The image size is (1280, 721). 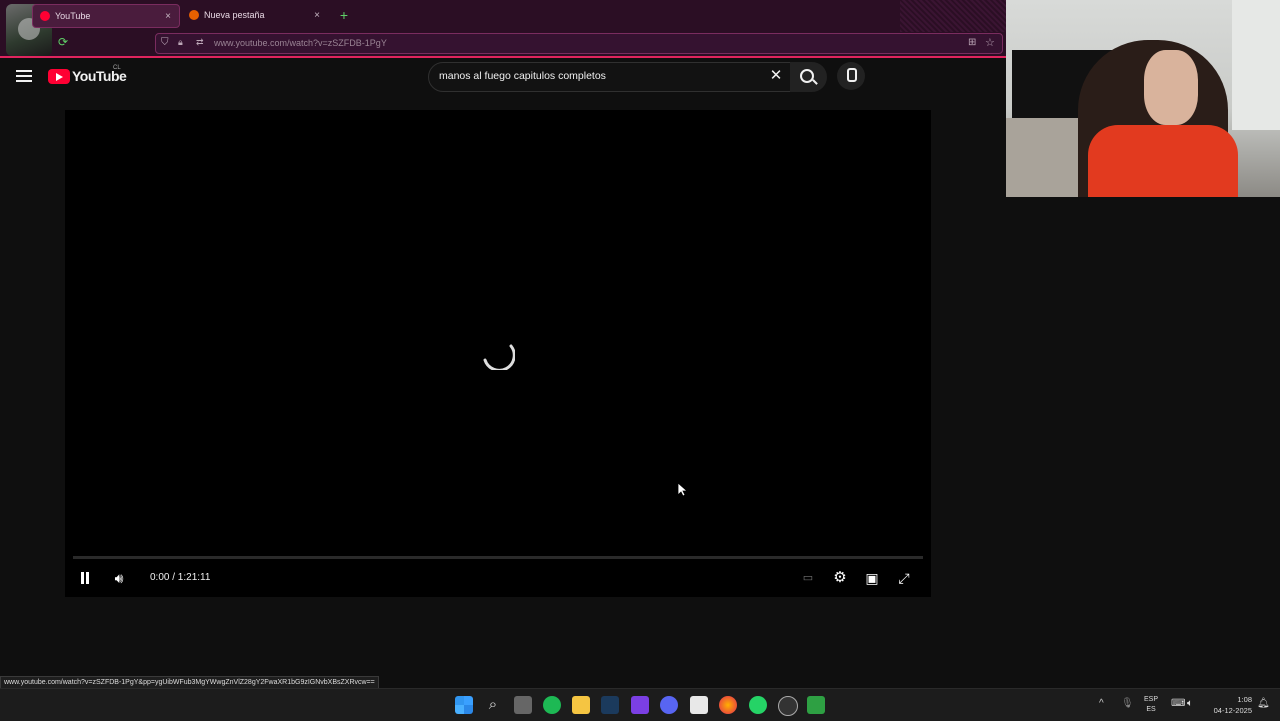 I want to click on install-icon: ⊞, so click(x=974, y=43).